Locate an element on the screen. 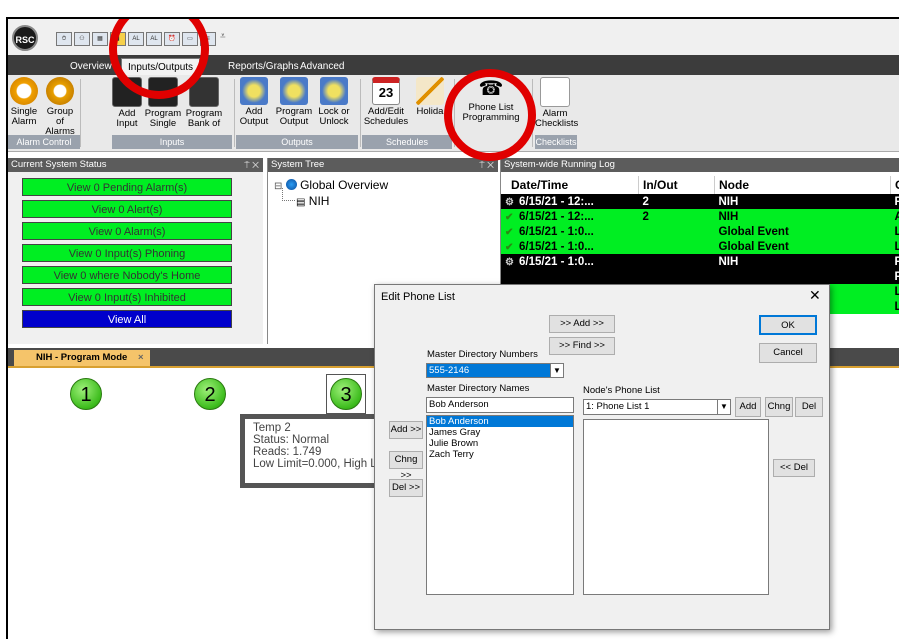 This screenshot has width=899, height=639. pending-alarms-button: View 0 Pending Alarm(s) is located at coordinates (127, 187).